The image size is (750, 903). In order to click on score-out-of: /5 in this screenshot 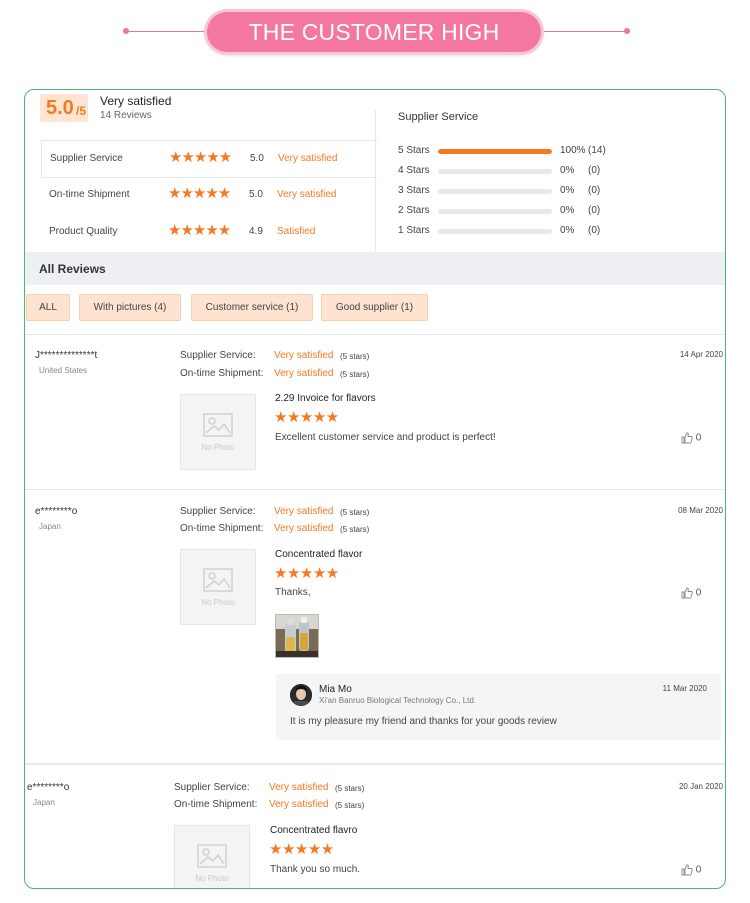, I will do `click(81, 111)`.